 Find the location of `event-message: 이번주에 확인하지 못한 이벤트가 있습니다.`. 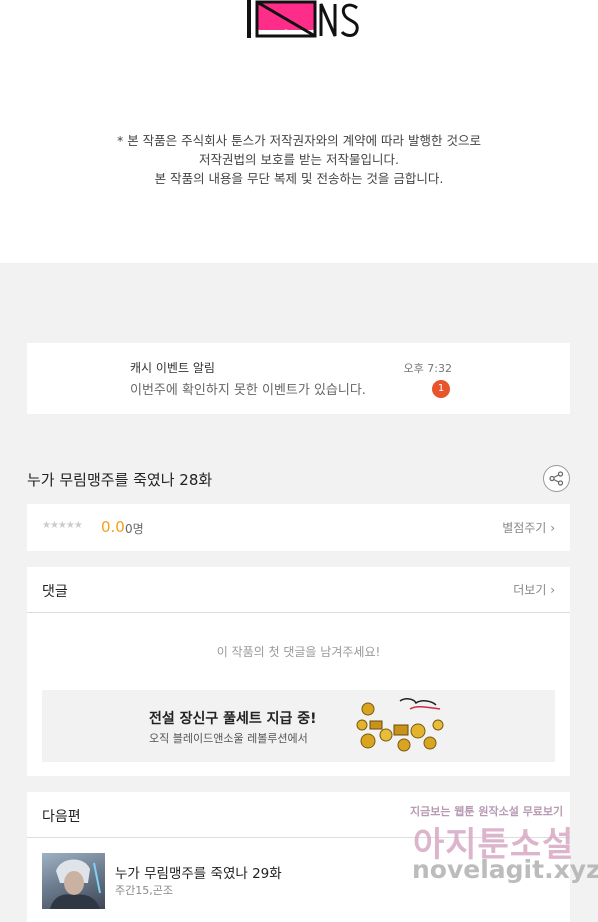

event-message: 이번주에 확인하지 못한 이벤트가 있습니다. is located at coordinates (248, 390).